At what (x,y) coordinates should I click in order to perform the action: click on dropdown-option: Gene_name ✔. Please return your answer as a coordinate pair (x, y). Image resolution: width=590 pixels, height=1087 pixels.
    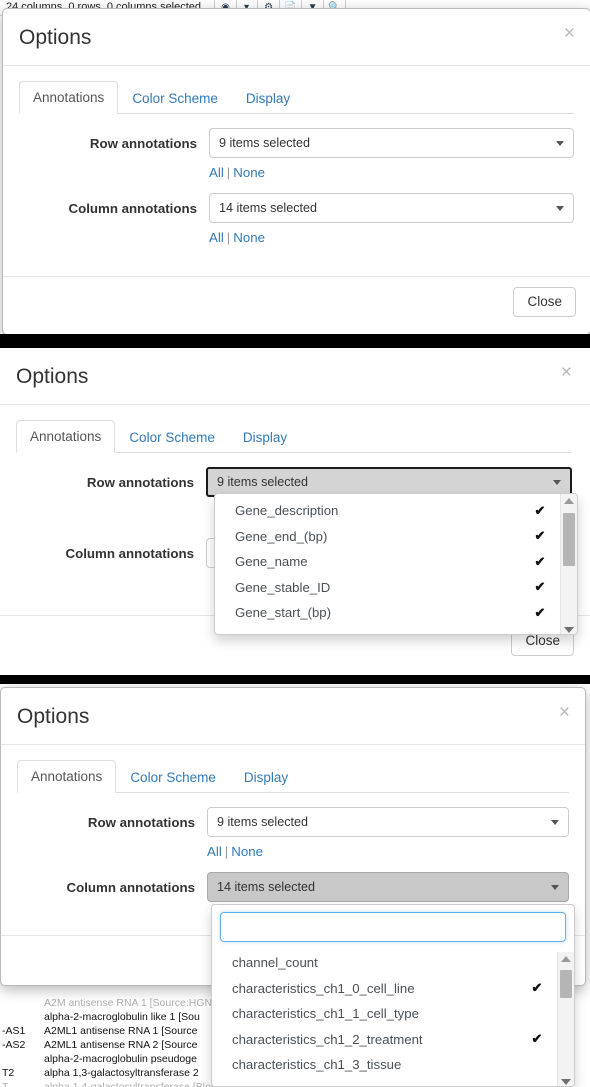
    Looking at the image, I should click on (396, 562).